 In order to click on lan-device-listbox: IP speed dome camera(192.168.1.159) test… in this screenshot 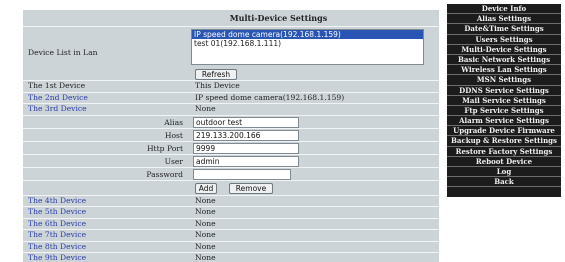, I will do `click(307, 47)`.